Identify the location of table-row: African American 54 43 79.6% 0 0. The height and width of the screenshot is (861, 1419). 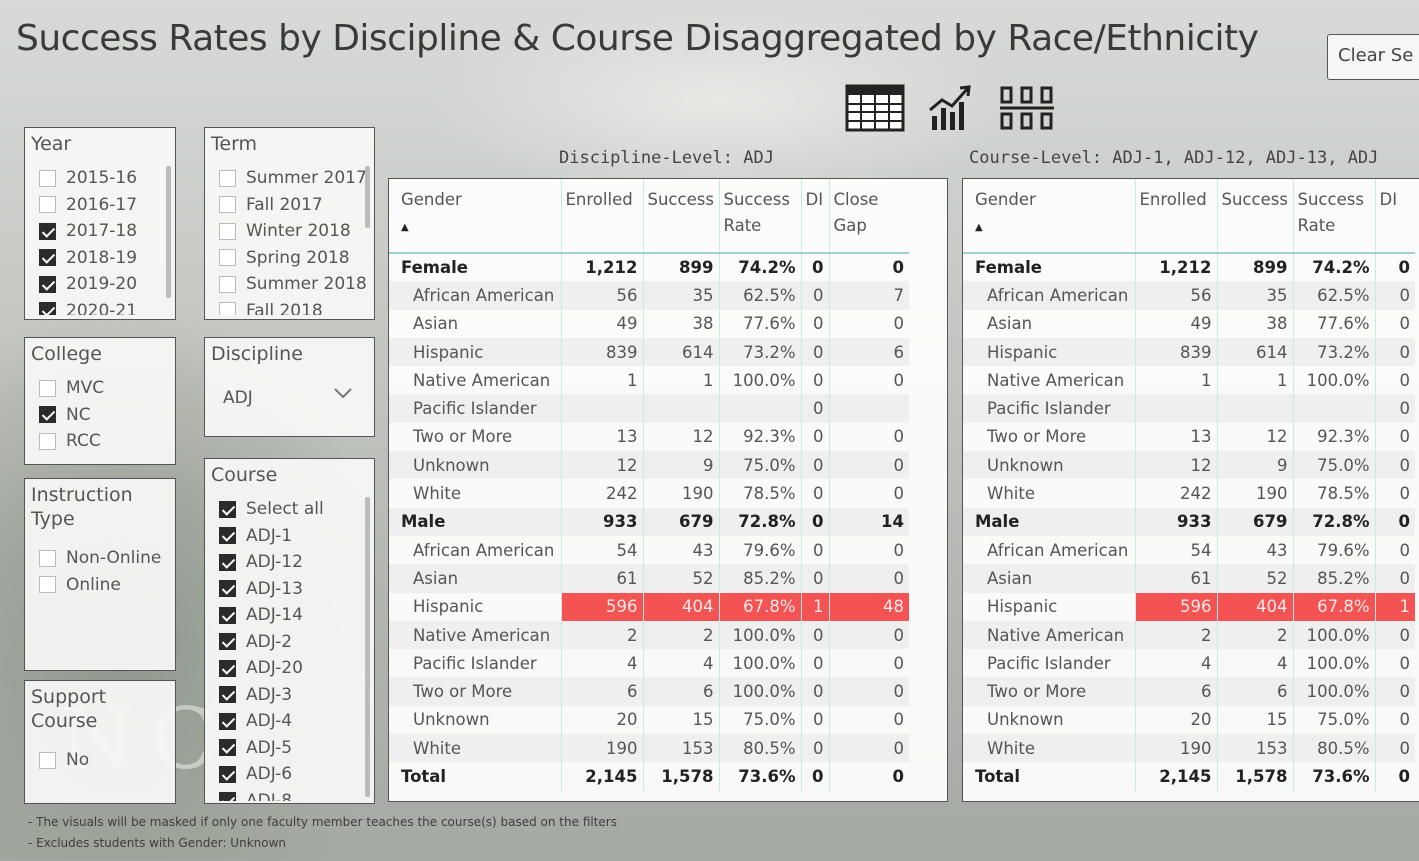
(649, 550).